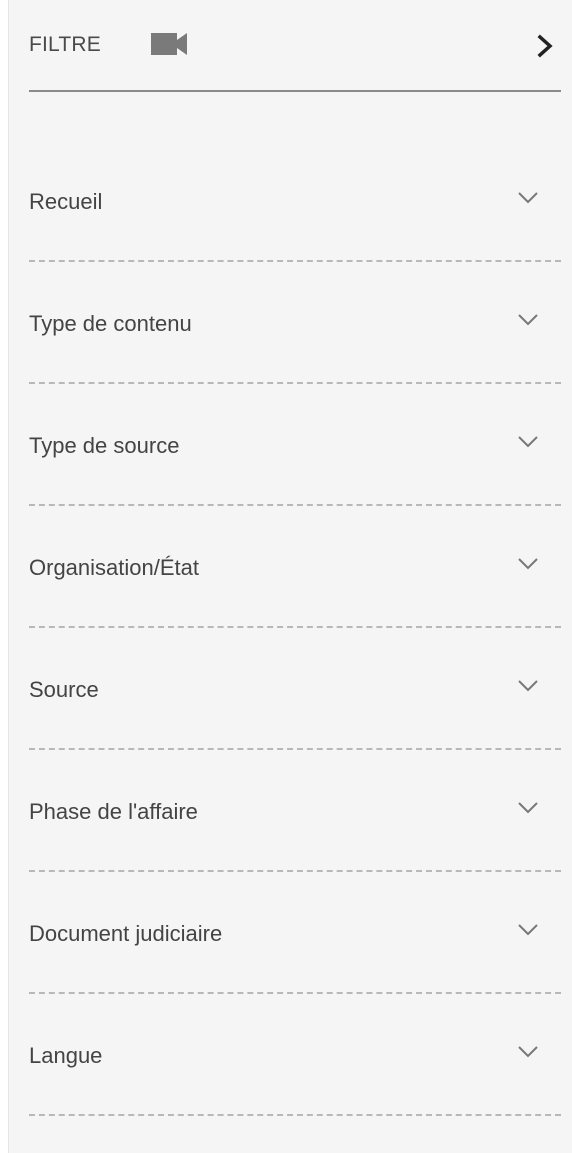 This screenshot has width=572, height=1153. I want to click on filter-langue: Langue, so click(295, 1055).